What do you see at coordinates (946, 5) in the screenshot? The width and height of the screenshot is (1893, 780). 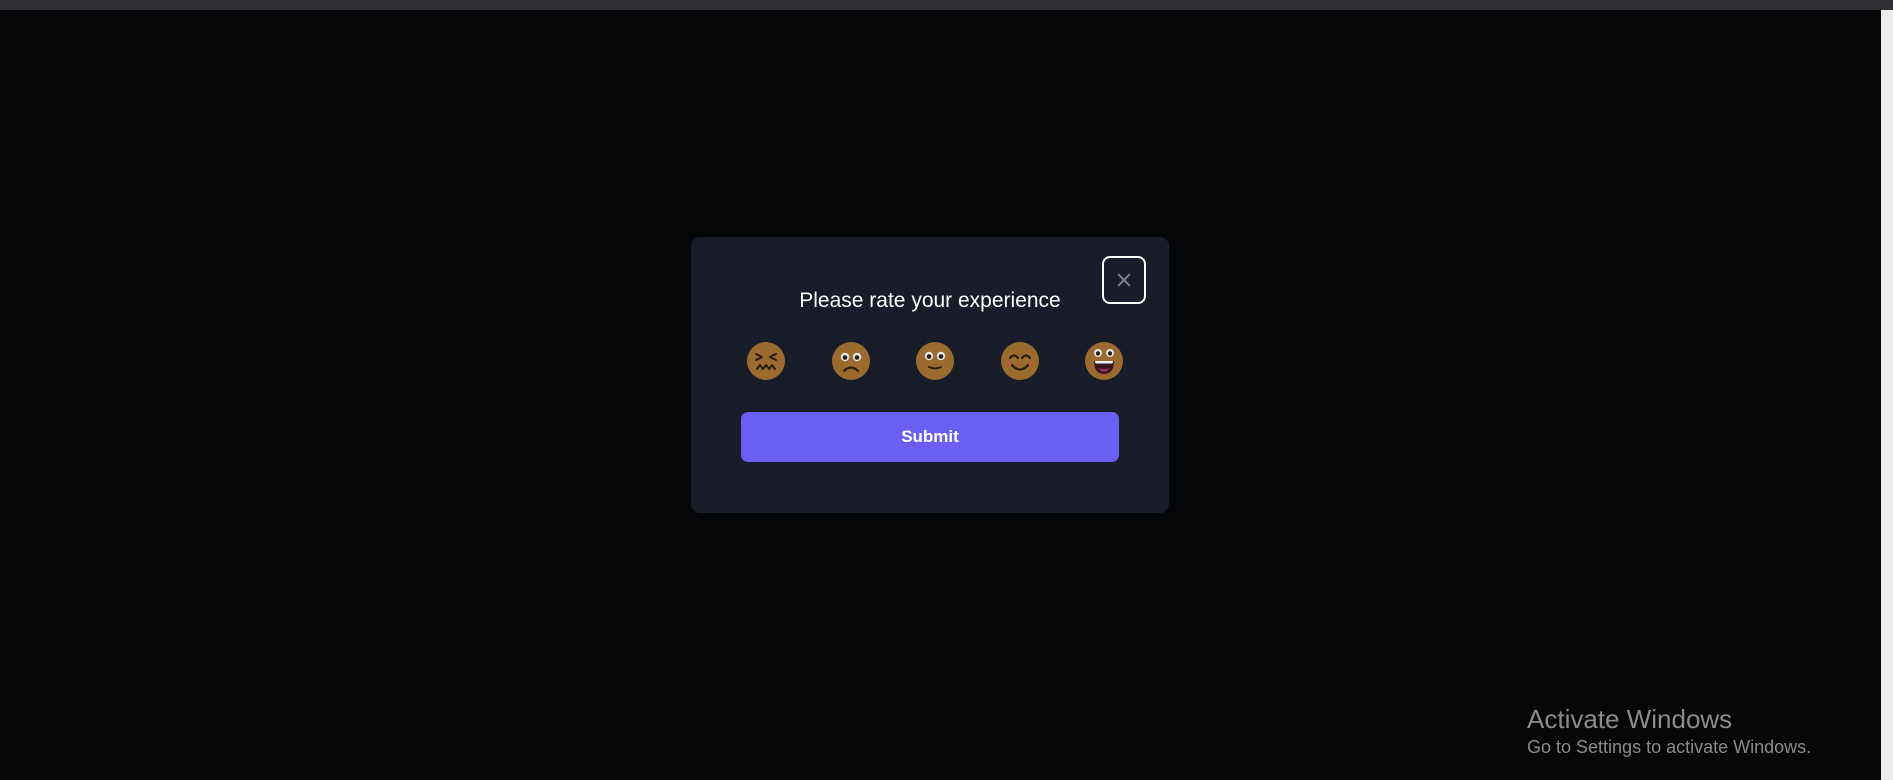 I see `browser-top-bar` at bounding box center [946, 5].